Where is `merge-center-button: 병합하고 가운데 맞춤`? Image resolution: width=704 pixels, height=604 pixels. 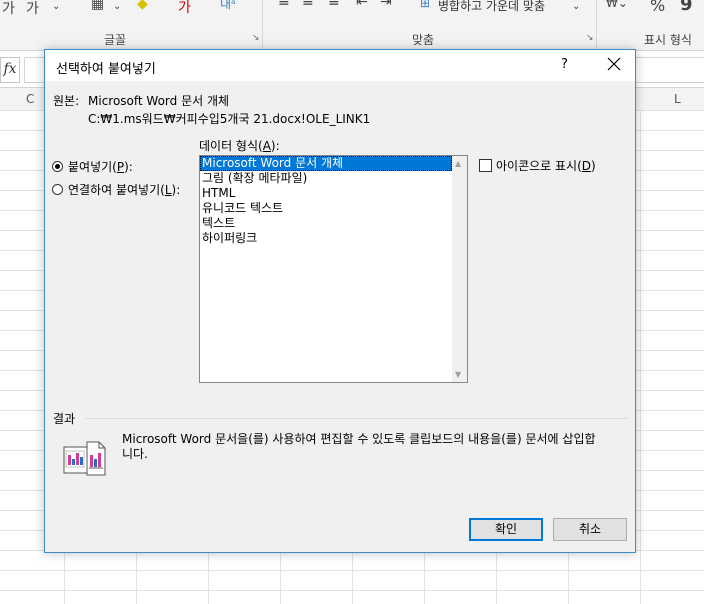 merge-center-button: 병합하고 가운데 맞춤 is located at coordinates (491, 7).